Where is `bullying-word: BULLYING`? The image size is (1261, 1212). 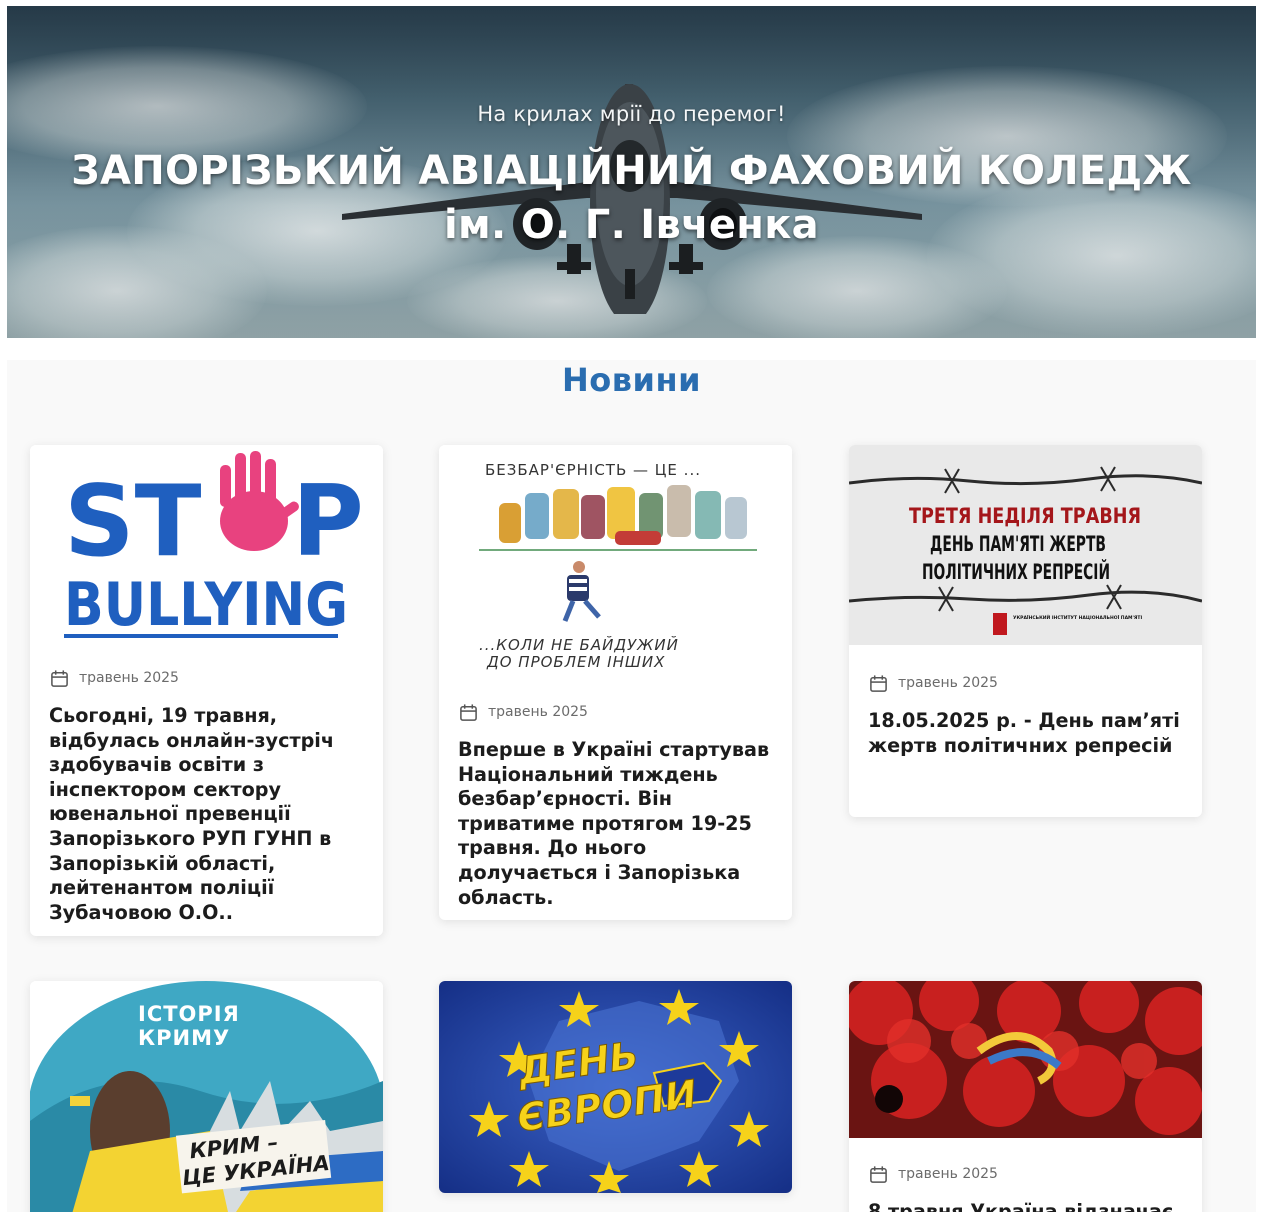 bullying-word: BULLYING is located at coordinates (206, 605).